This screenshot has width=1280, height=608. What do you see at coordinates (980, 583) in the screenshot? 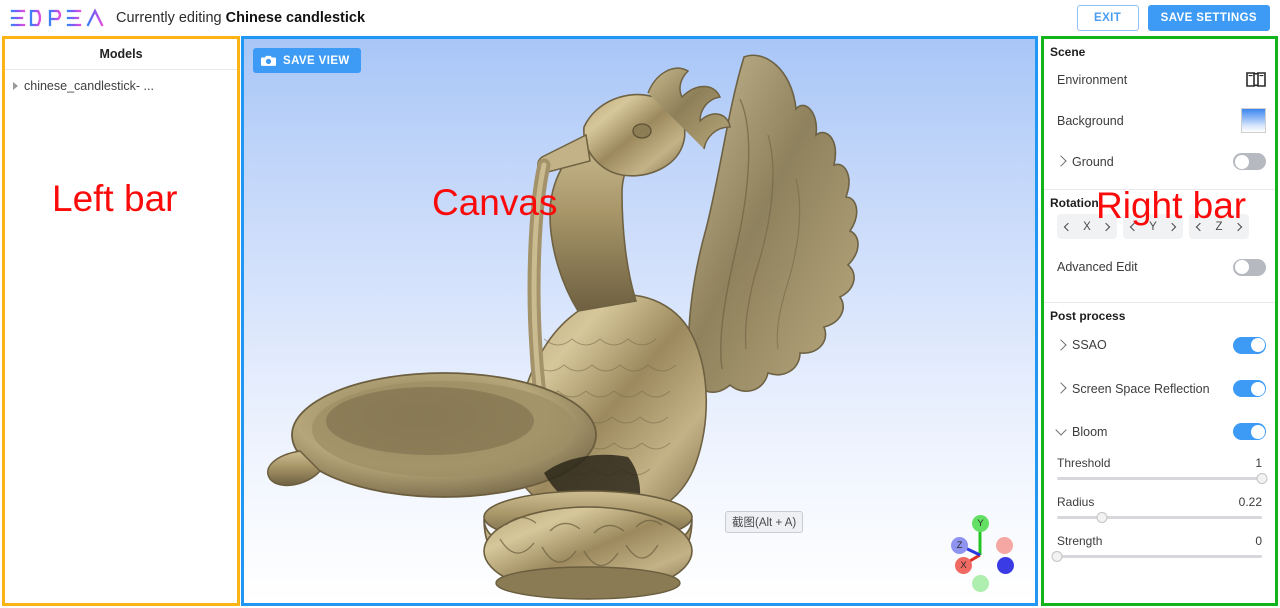
I see `gizmo-axis-y-neg` at bounding box center [980, 583].